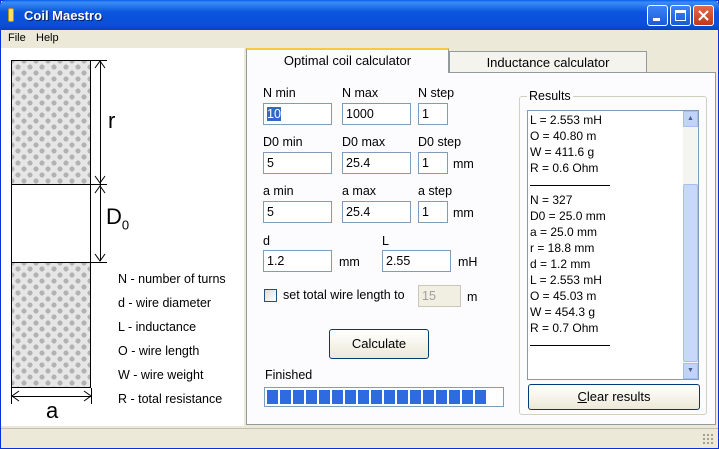 The width and height of the screenshot is (719, 449). What do you see at coordinates (436, 93) in the screenshot?
I see `n-step-label: N step` at bounding box center [436, 93].